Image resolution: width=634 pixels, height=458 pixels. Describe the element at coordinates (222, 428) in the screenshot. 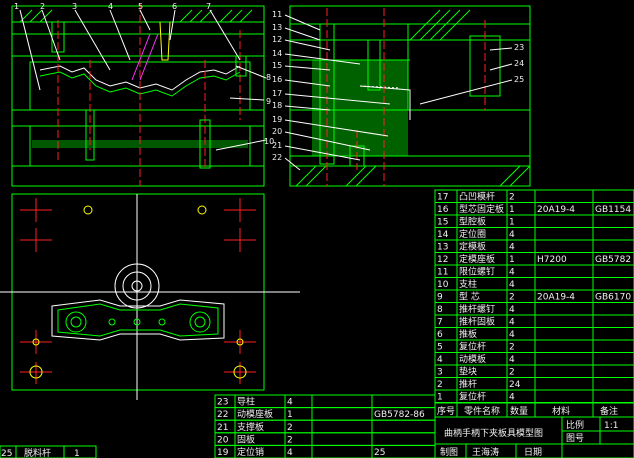

I see `parts-cell-no: 21` at that location.